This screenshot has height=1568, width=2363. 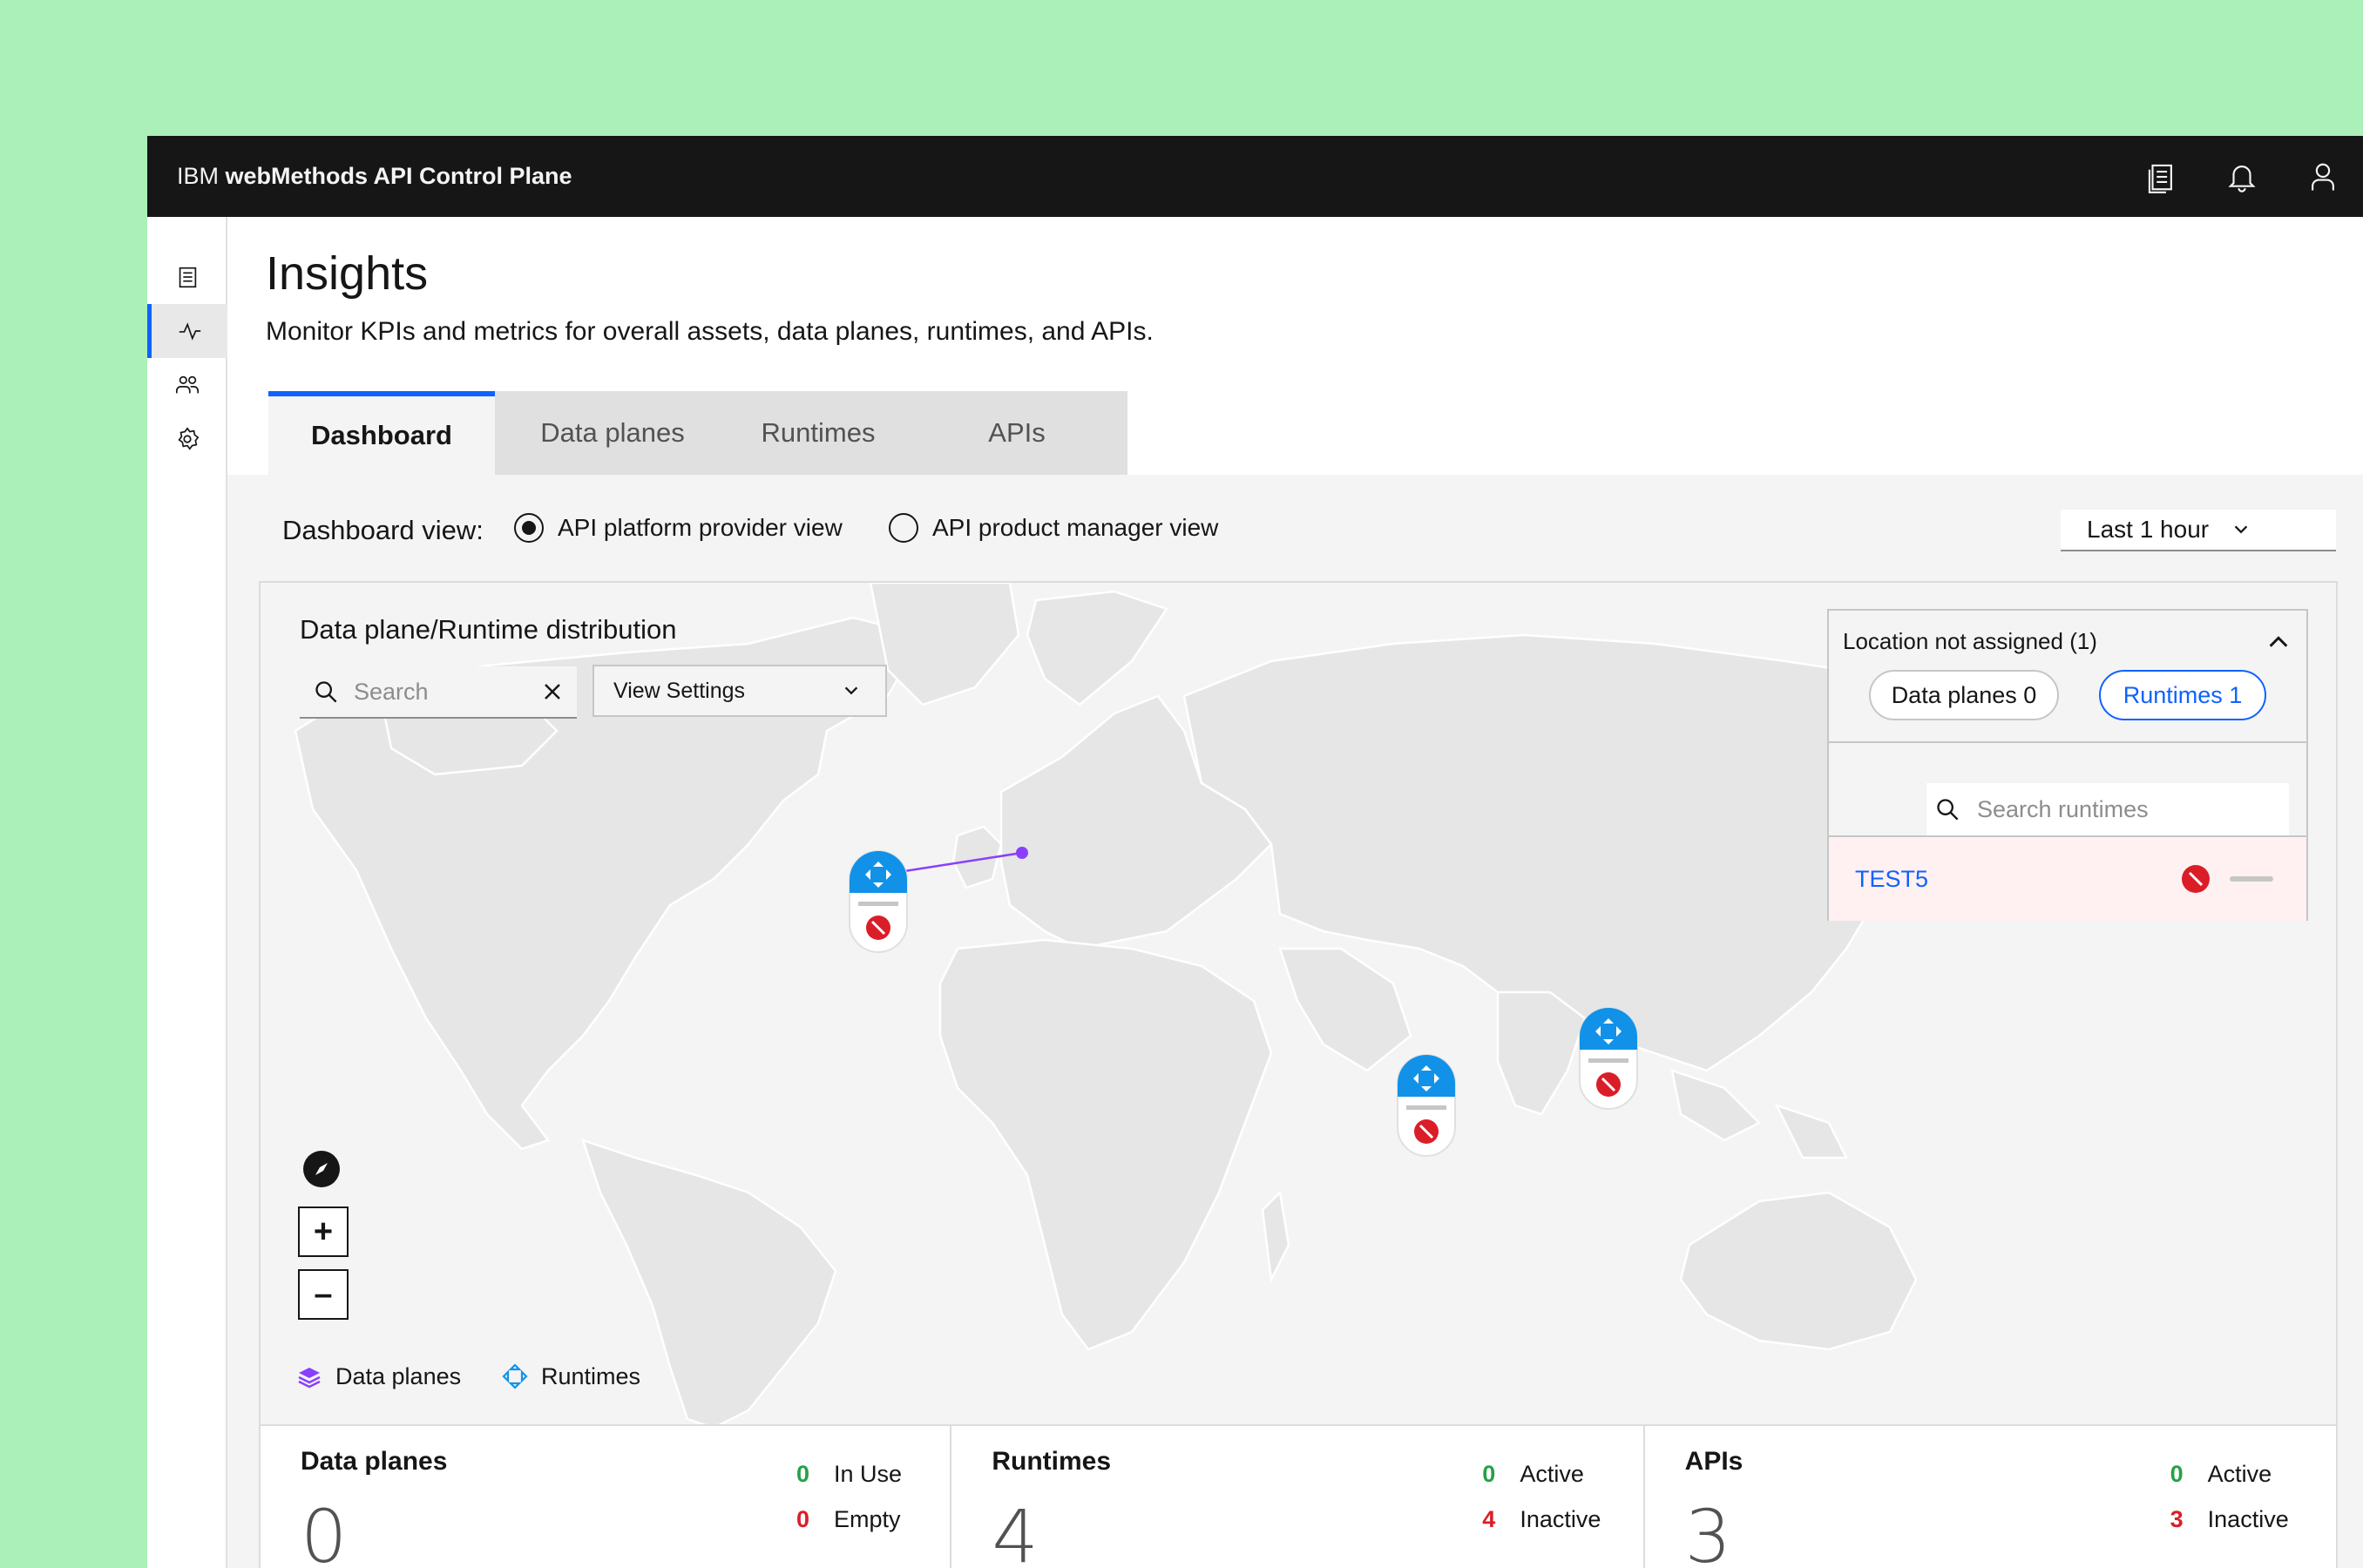 What do you see at coordinates (187, 277) in the screenshot?
I see `catalog-icon` at bounding box center [187, 277].